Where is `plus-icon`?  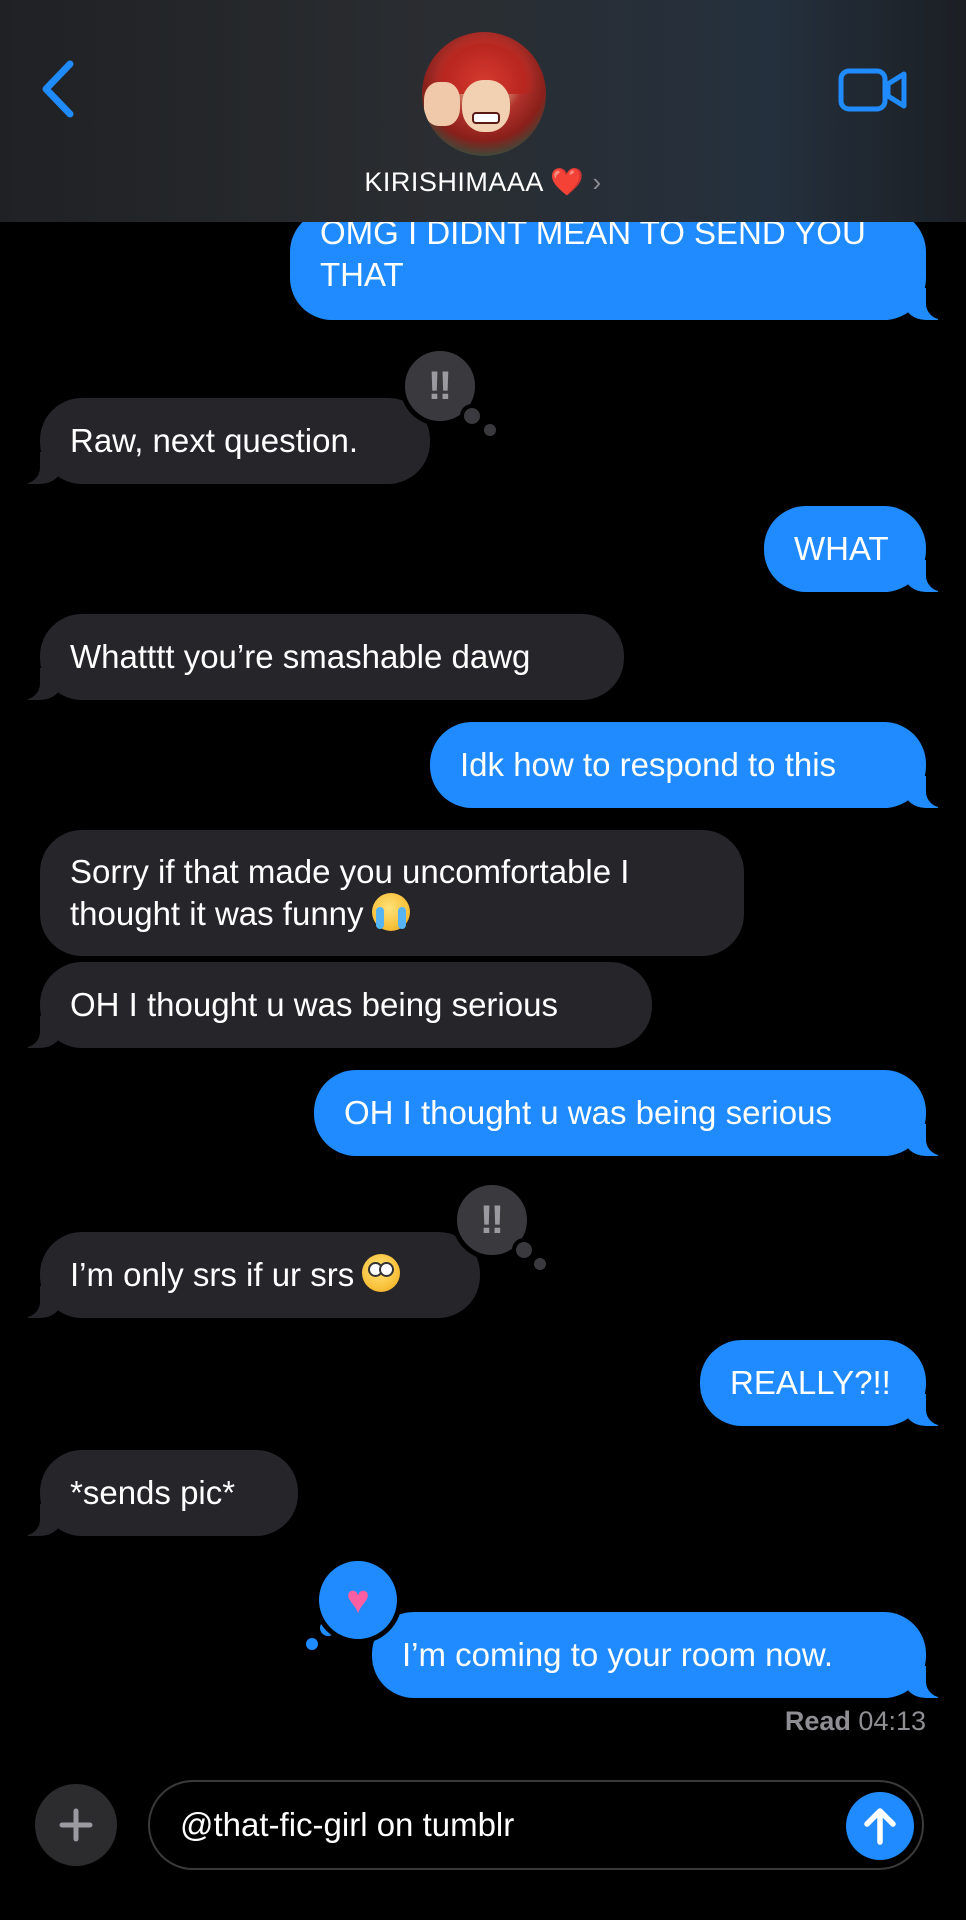 plus-icon is located at coordinates (76, 1825).